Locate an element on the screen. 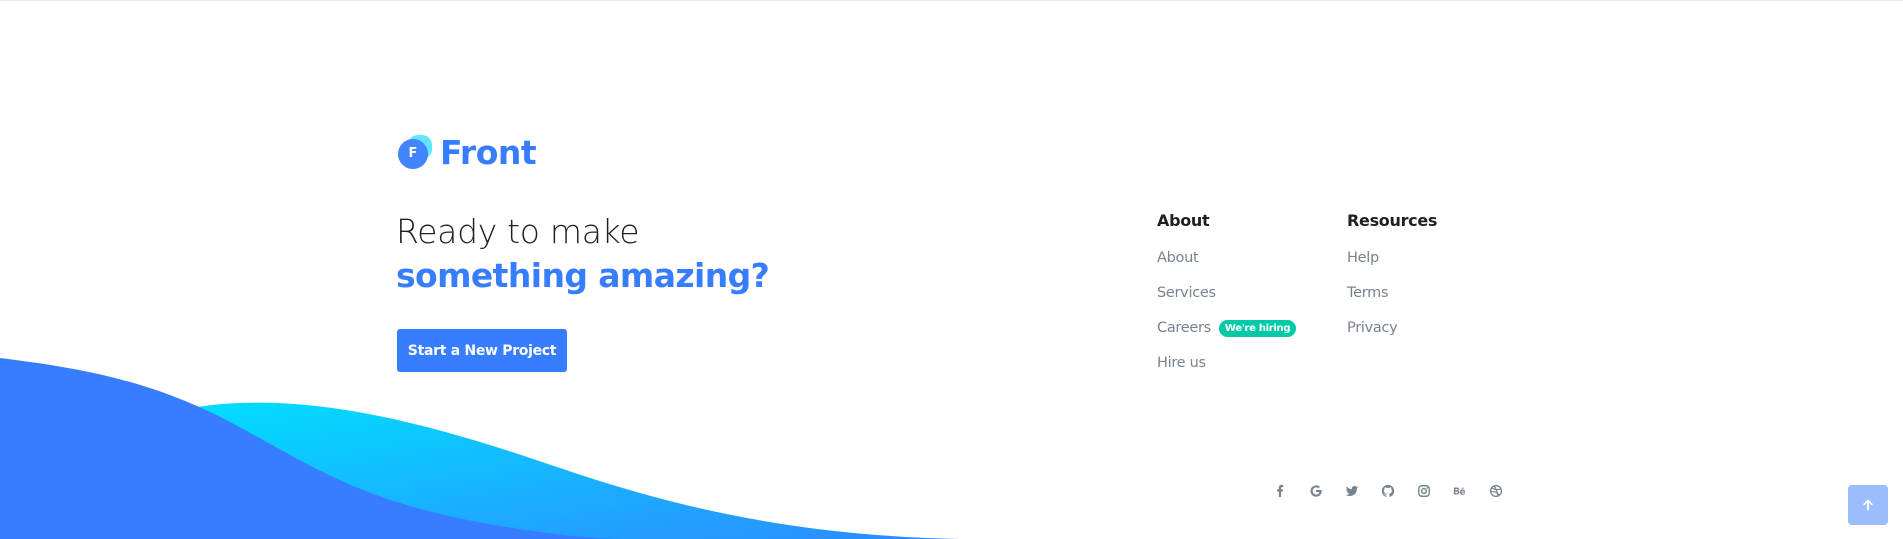 The height and width of the screenshot is (539, 1903). help-link: Help is located at coordinates (1363, 258).